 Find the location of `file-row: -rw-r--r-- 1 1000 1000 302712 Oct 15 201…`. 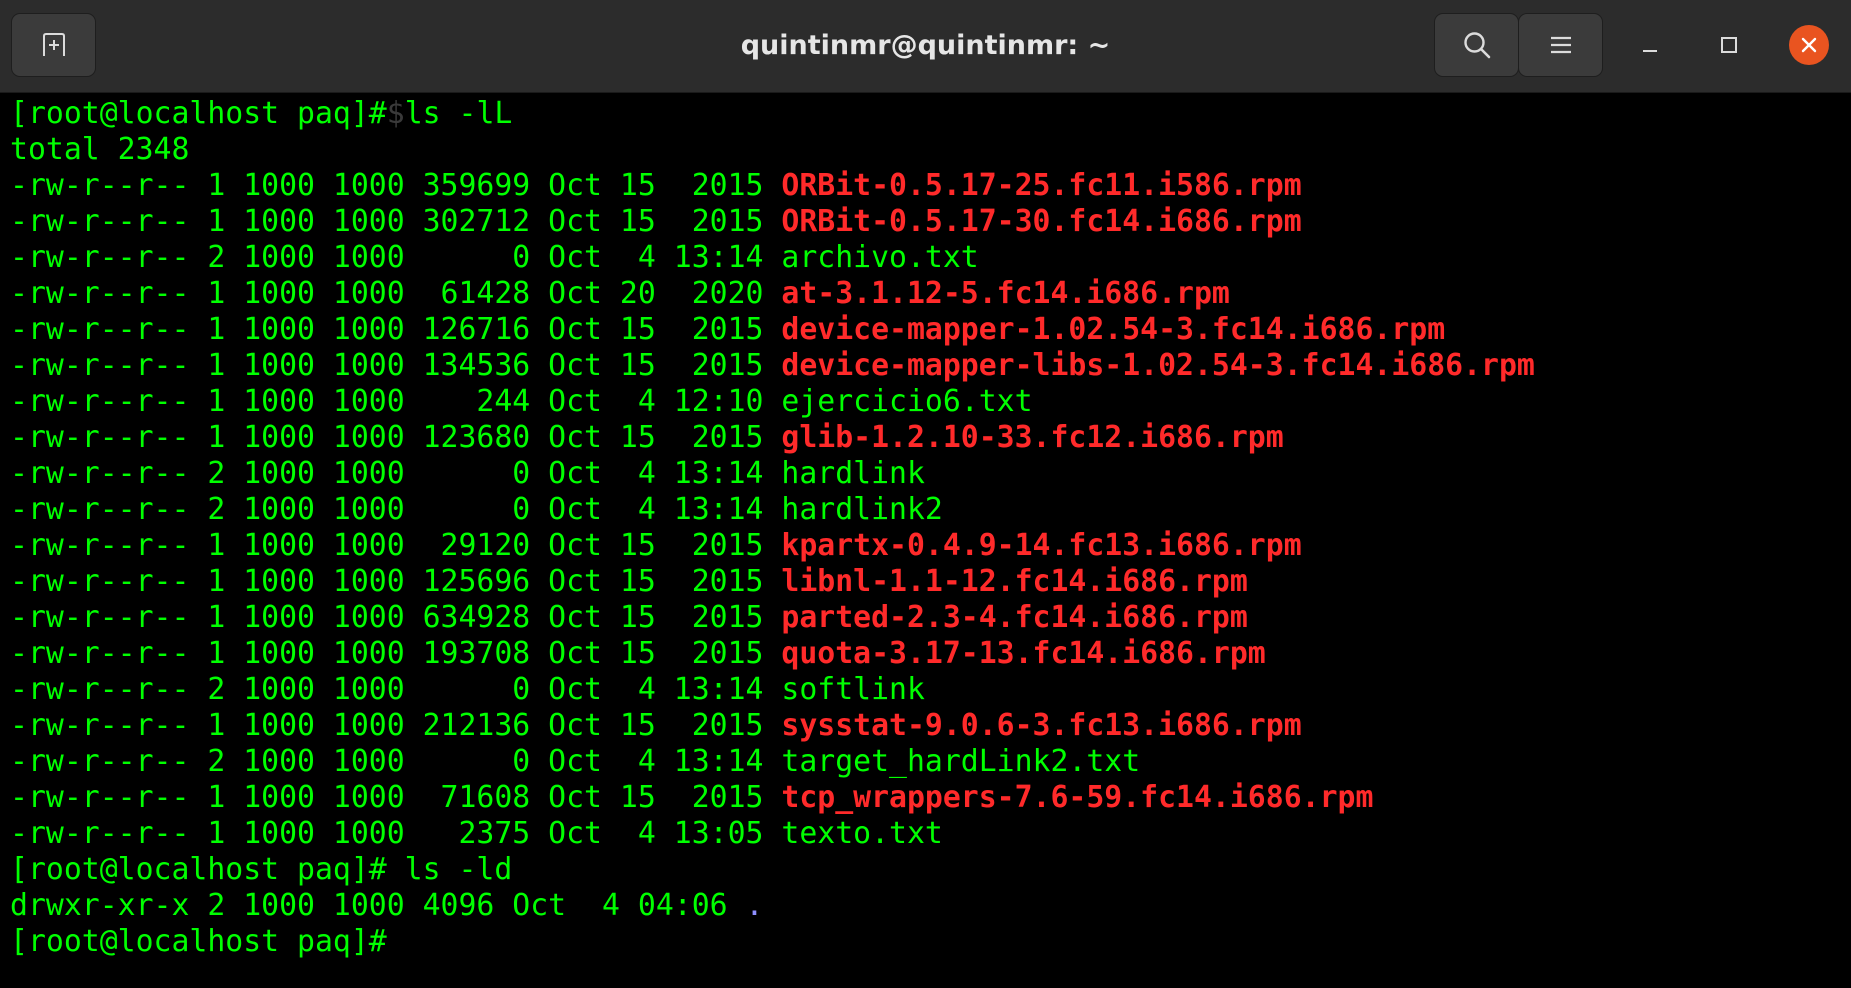

file-row: -rw-r--r-- 1 1000 1000 302712 Oct 15 201… is located at coordinates (930, 222).